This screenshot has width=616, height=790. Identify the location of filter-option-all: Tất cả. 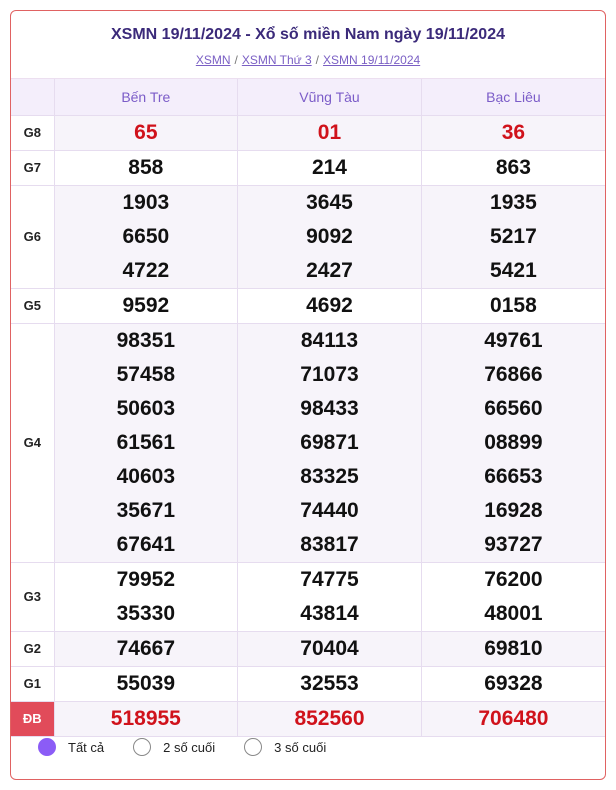
(71, 747).